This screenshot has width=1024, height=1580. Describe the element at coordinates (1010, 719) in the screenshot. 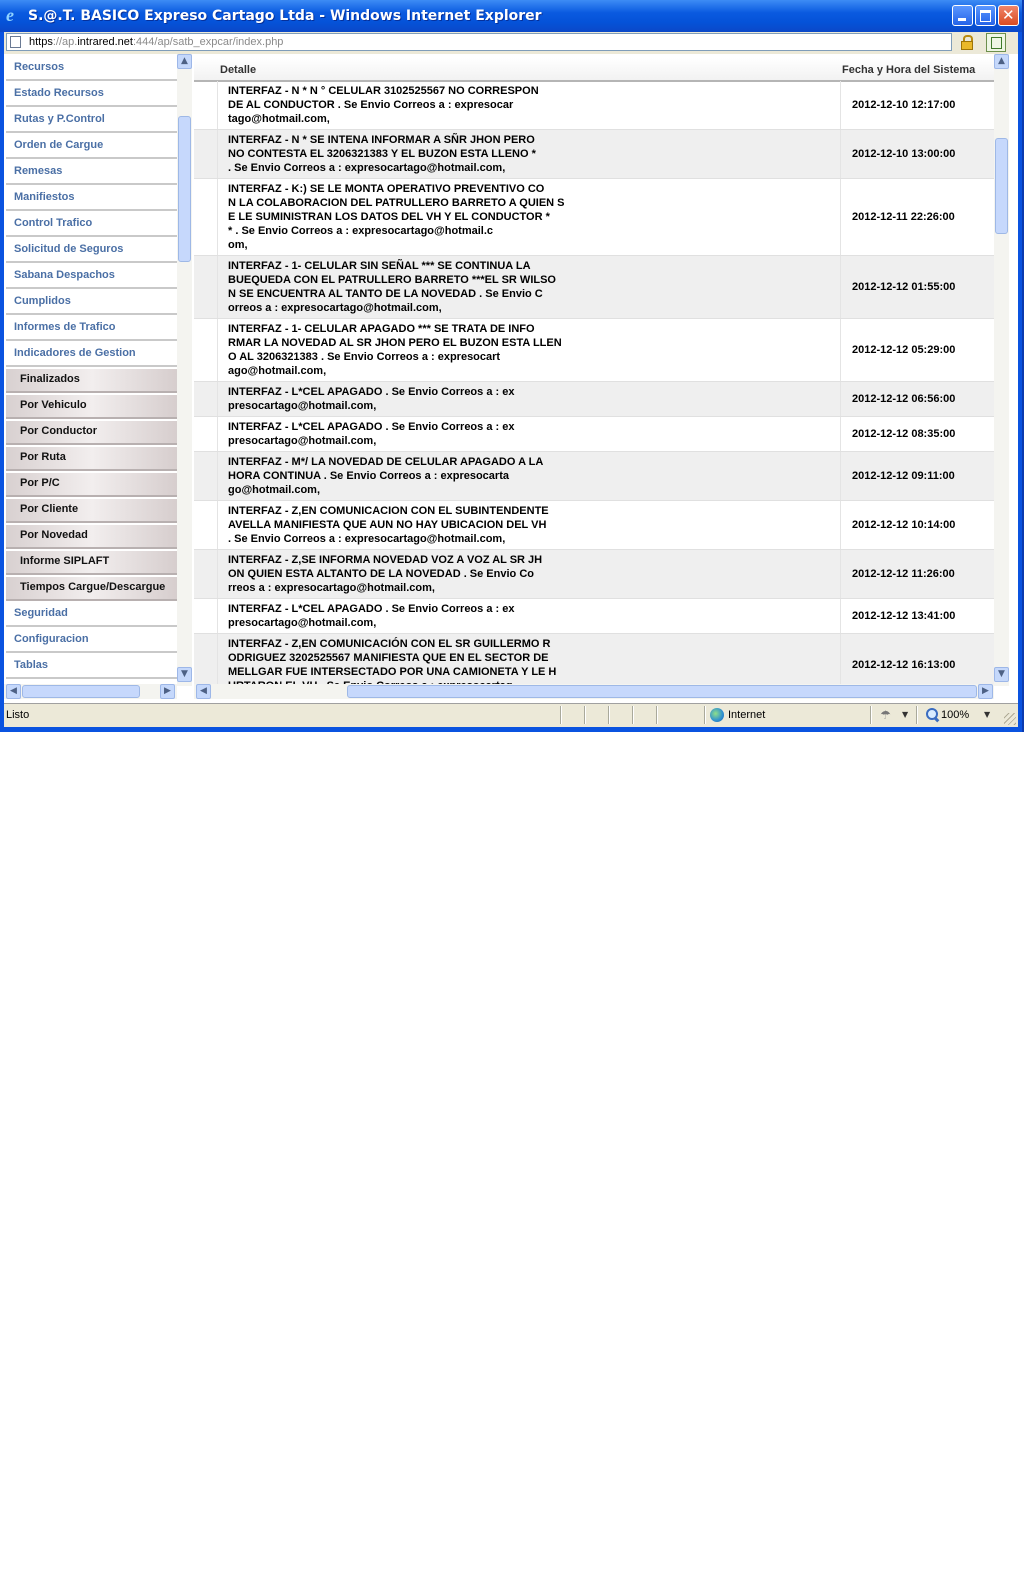

I see `resize-grip-icon` at that location.